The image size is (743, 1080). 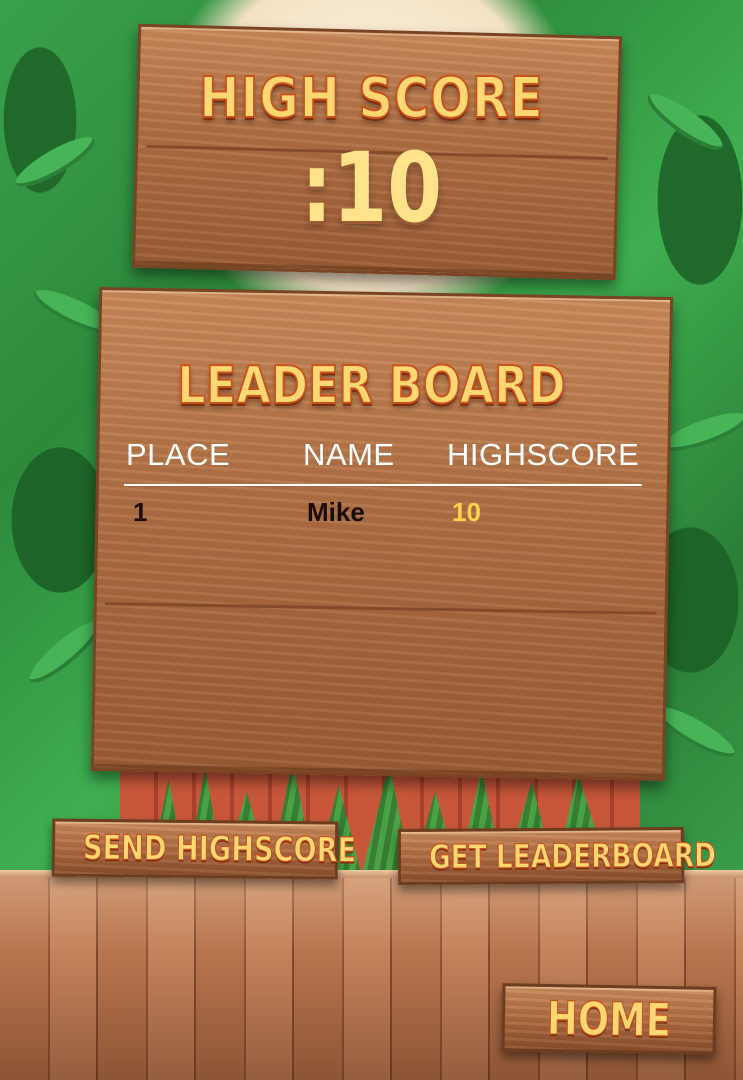 I want to click on row-place: 1, so click(x=140, y=512).